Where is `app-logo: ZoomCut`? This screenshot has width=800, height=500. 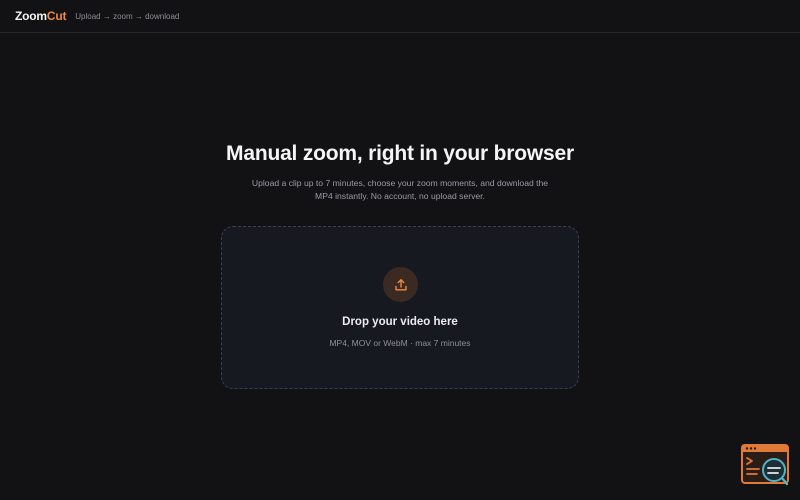 app-logo: ZoomCut is located at coordinates (40, 16).